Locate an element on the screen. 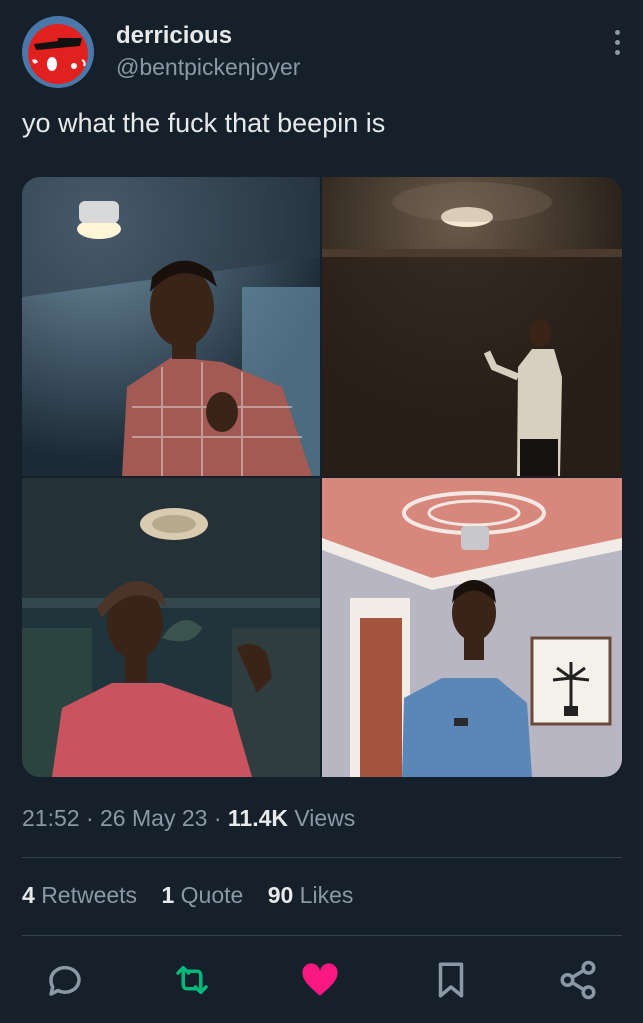 This screenshot has width=643, height=1023. bookmark-icon is located at coordinates (451, 980).